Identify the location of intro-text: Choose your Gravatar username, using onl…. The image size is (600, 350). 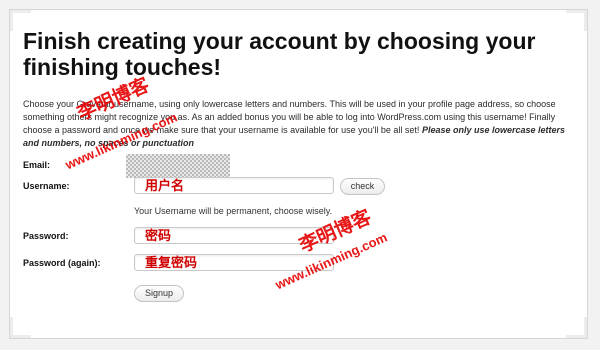
(297, 124).